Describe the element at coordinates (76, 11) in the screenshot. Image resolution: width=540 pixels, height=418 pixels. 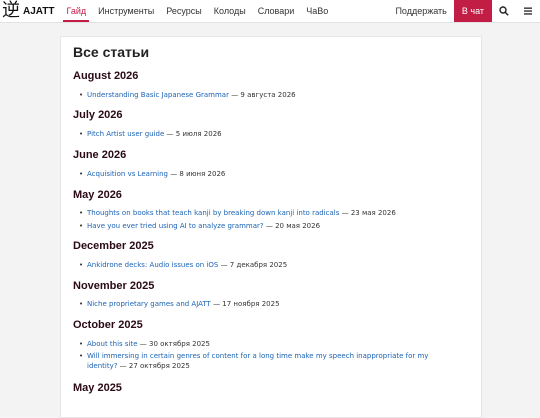
I see `nav-link-guide: Гайд` at that location.